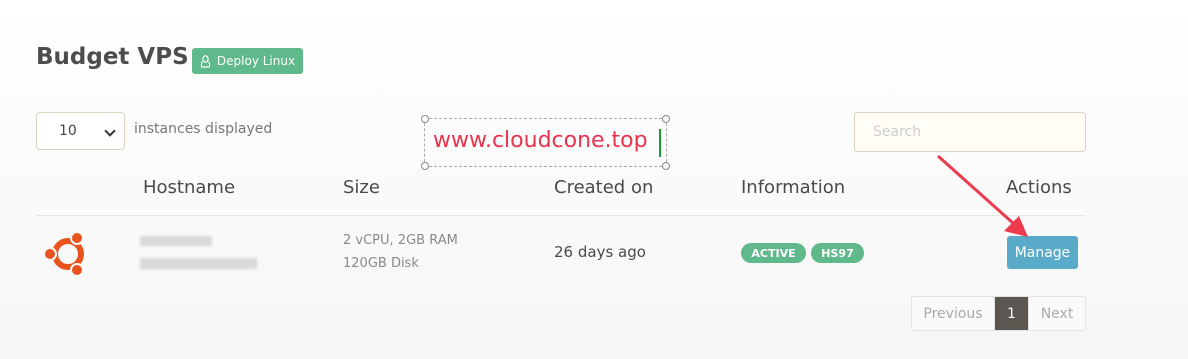 The height and width of the screenshot is (359, 1188). I want to click on divider, so click(561, 215).